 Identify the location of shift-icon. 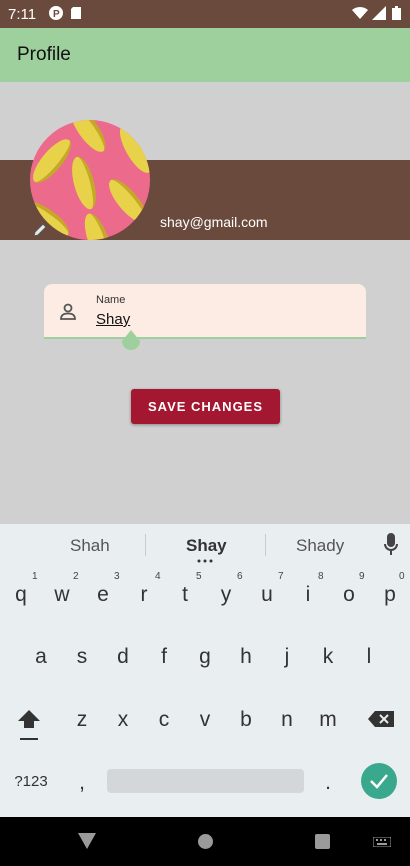
(29, 726).